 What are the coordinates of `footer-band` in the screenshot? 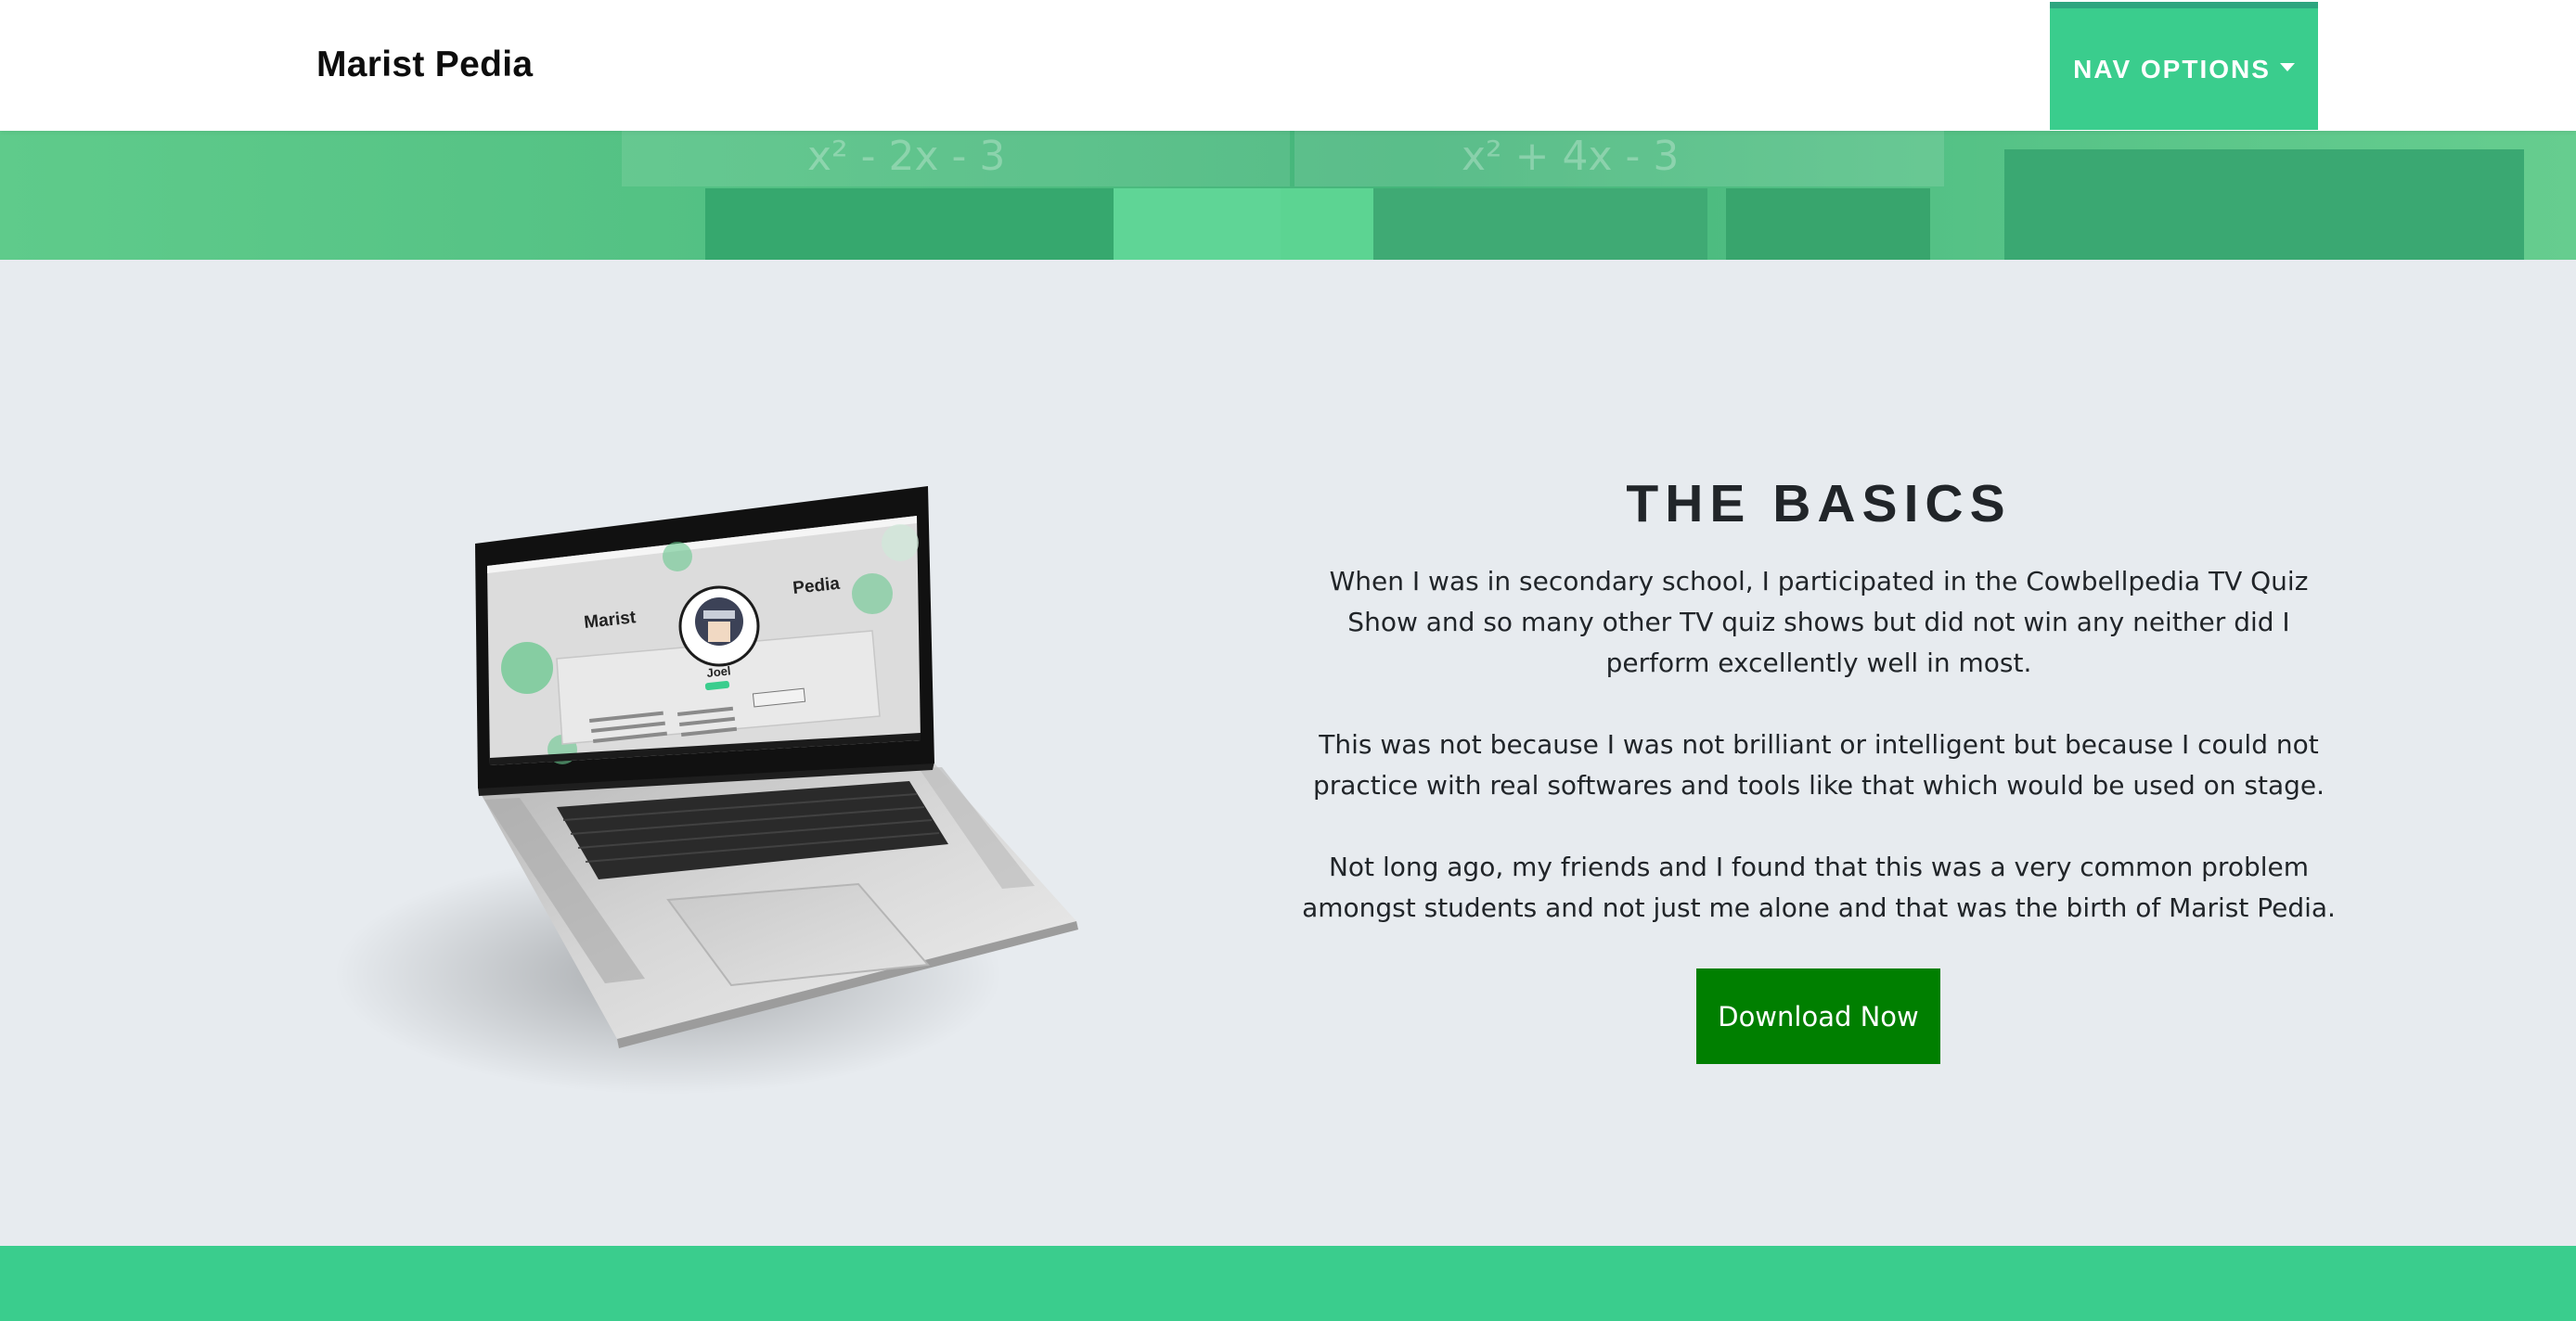 It's located at (1288, 1283).